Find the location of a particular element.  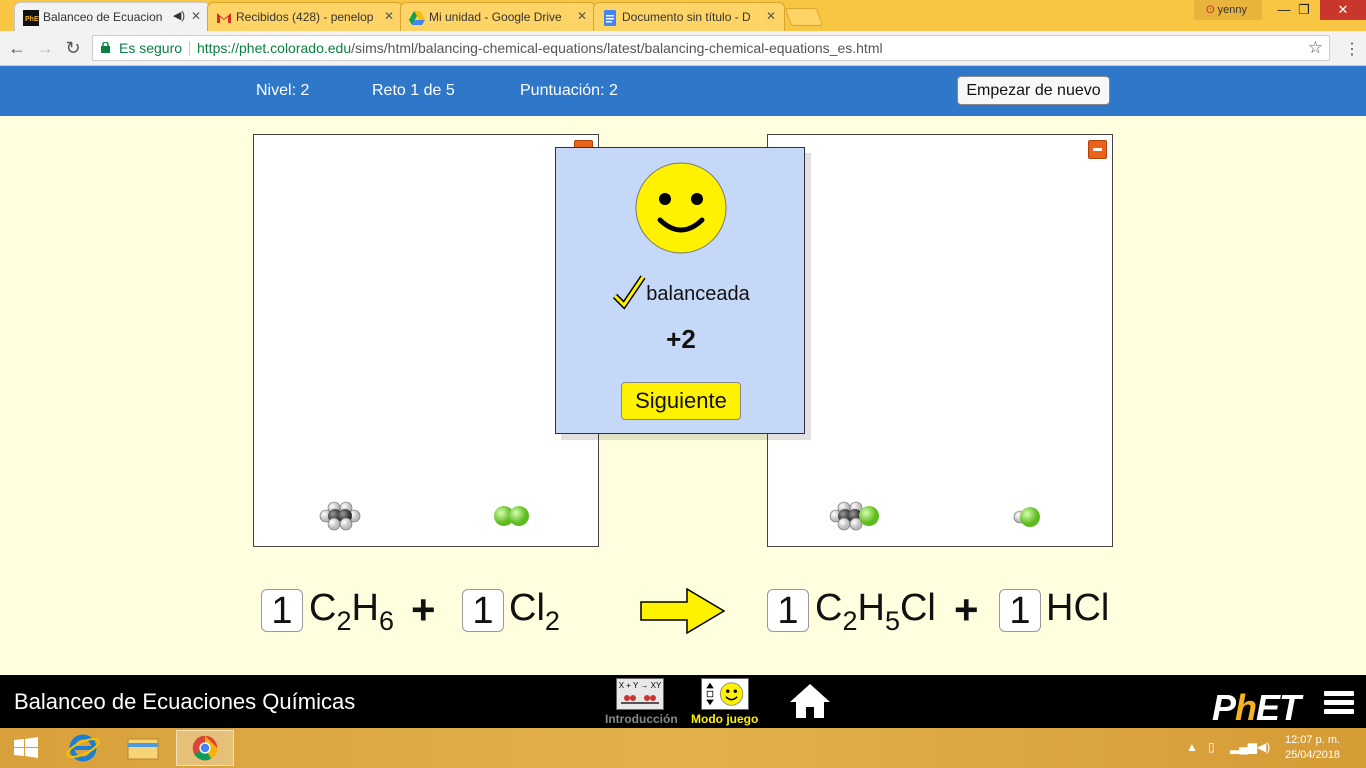

tab-title: Balanceo de Ecuacion is located at coordinates (103, 17).